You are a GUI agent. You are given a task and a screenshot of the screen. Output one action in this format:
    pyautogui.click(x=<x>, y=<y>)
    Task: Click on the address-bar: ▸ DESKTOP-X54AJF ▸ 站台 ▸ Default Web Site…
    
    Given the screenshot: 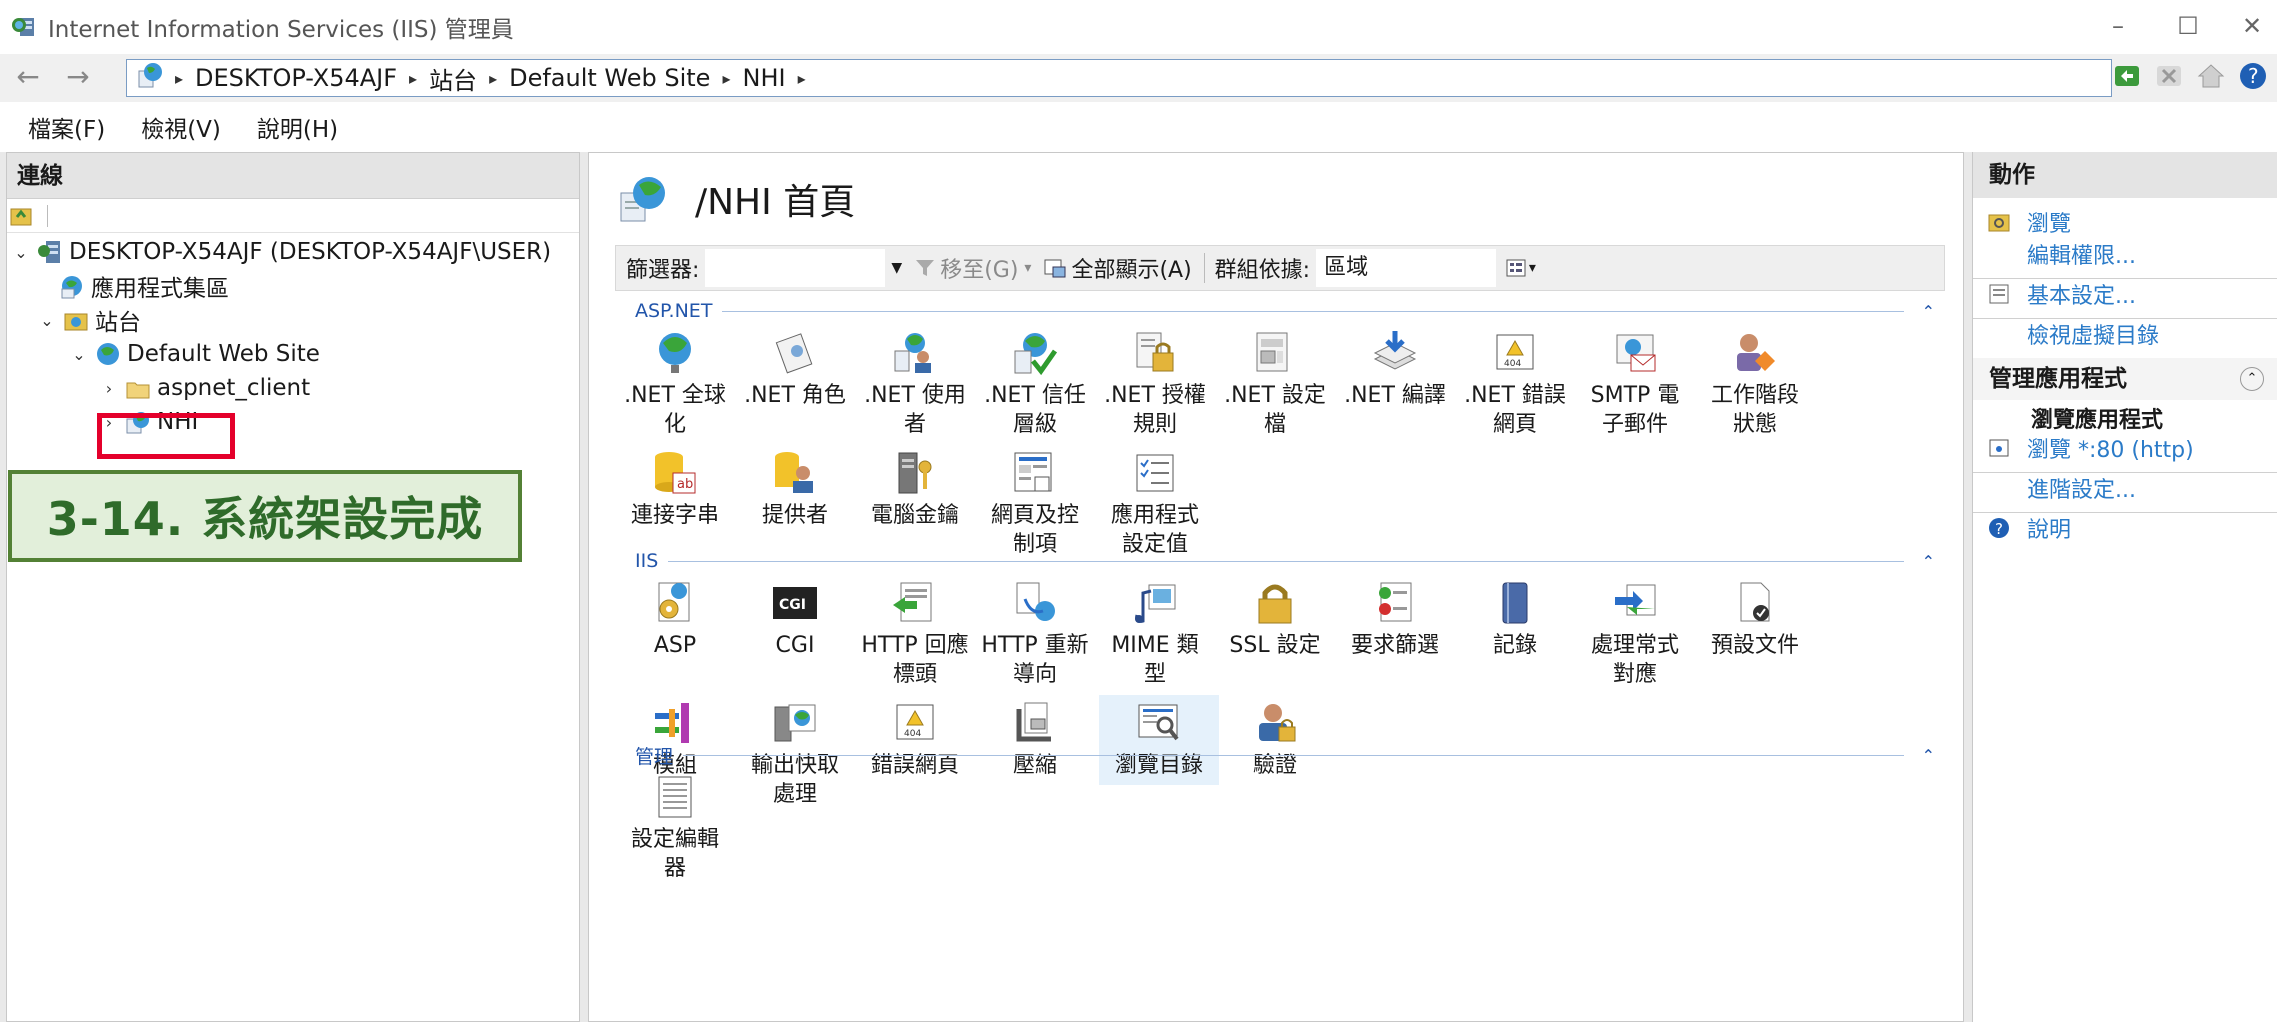 What is the action you would take?
    pyautogui.click(x=1119, y=78)
    